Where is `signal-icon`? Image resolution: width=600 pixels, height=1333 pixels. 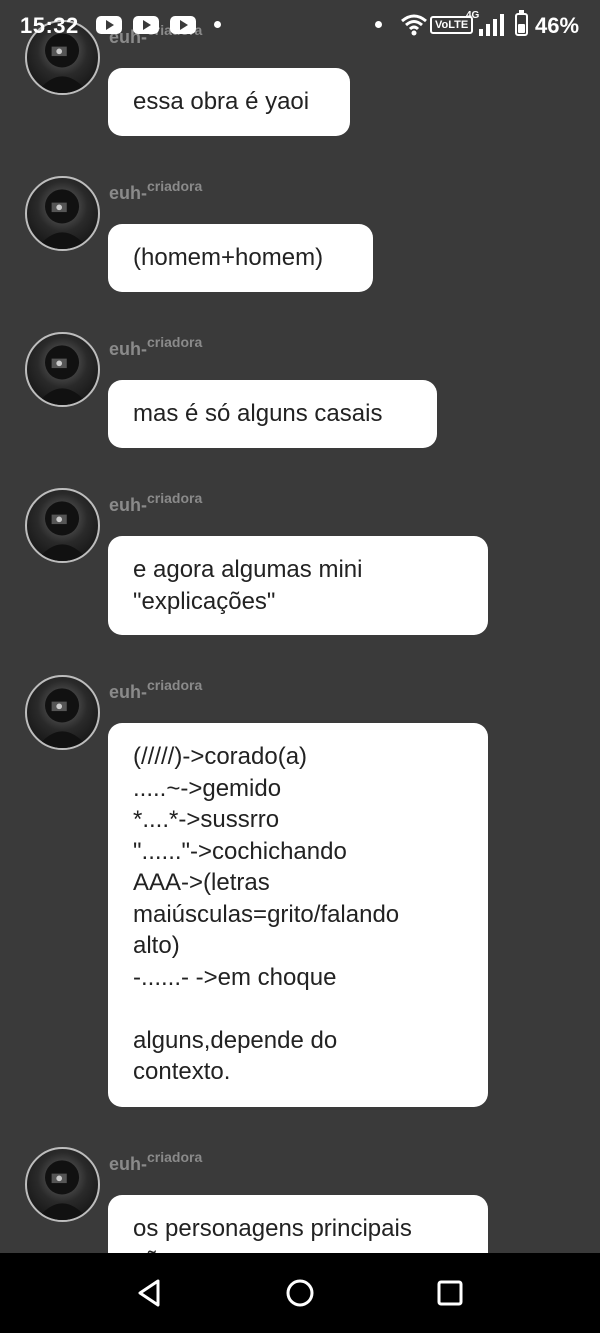
signal-icon is located at coordinates (491, 25).